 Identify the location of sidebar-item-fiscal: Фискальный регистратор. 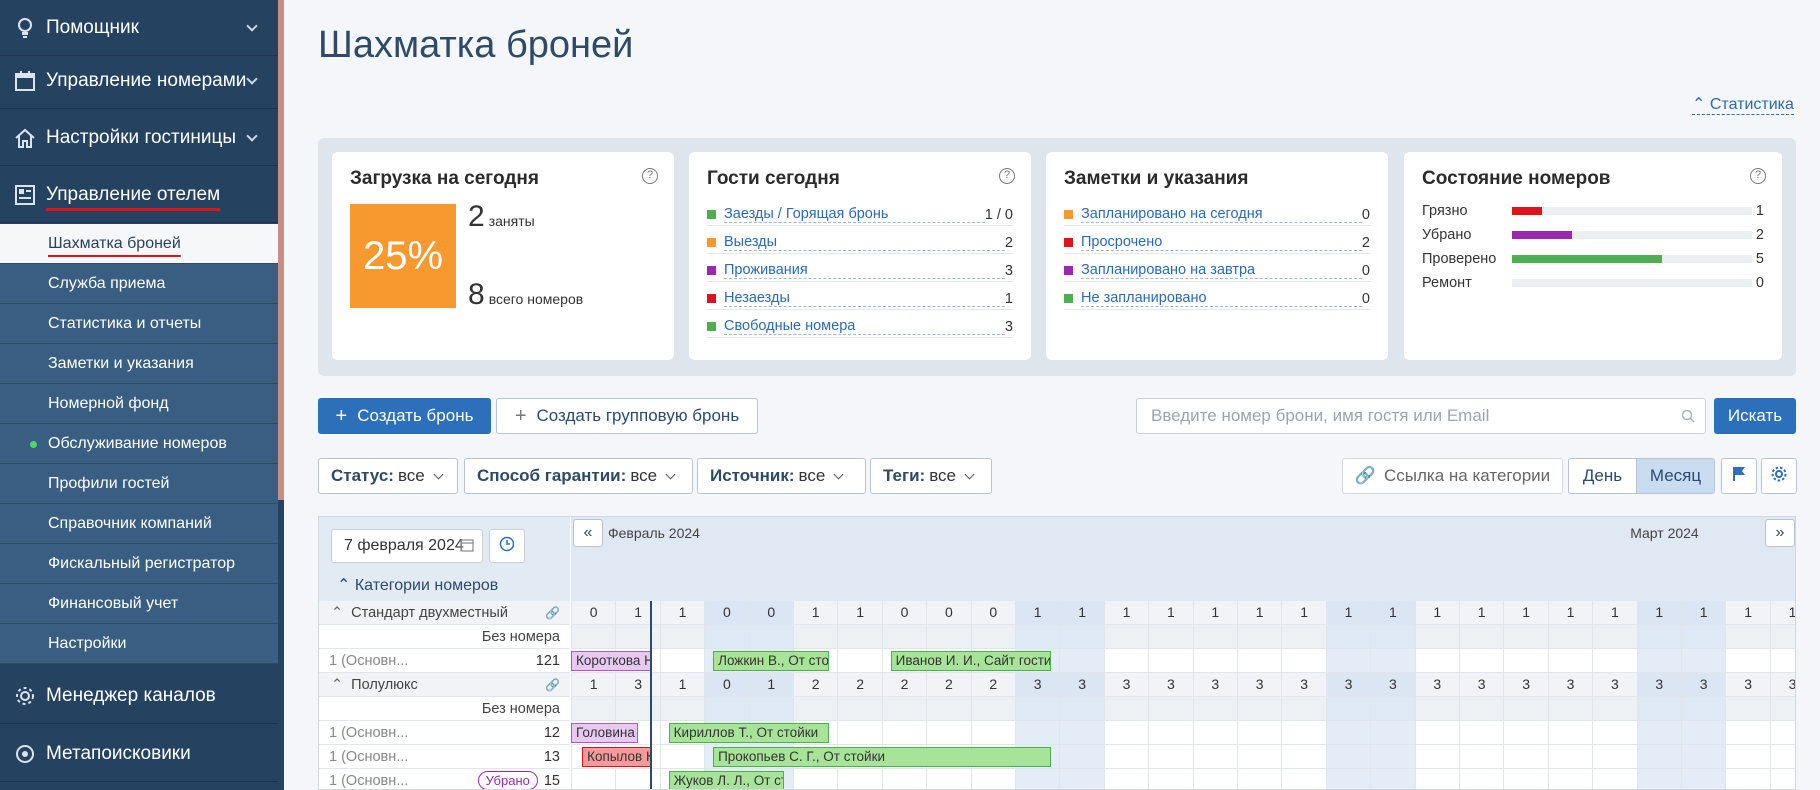
(139, 564).